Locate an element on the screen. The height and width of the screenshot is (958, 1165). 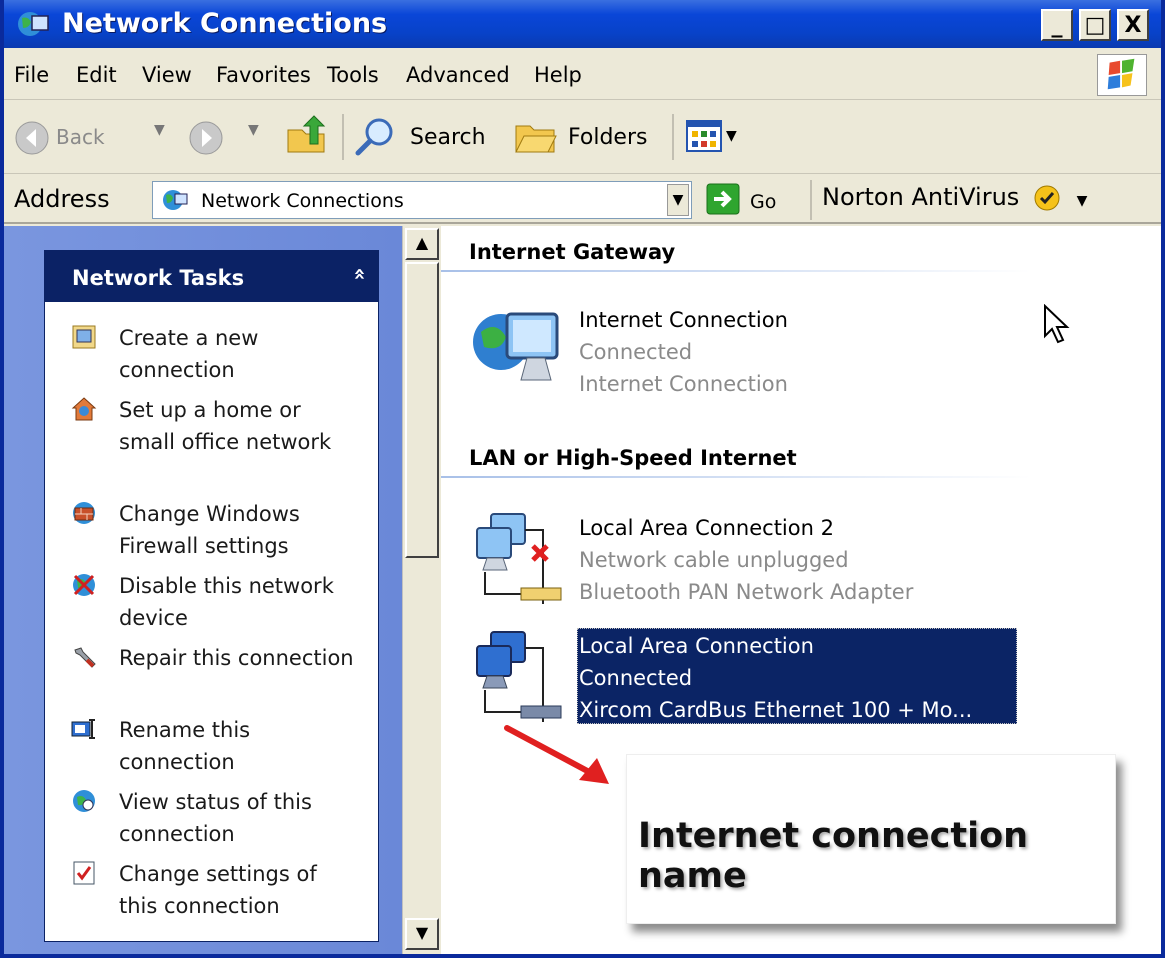
menu-edit: Edit is located at coordinates (96, 75).